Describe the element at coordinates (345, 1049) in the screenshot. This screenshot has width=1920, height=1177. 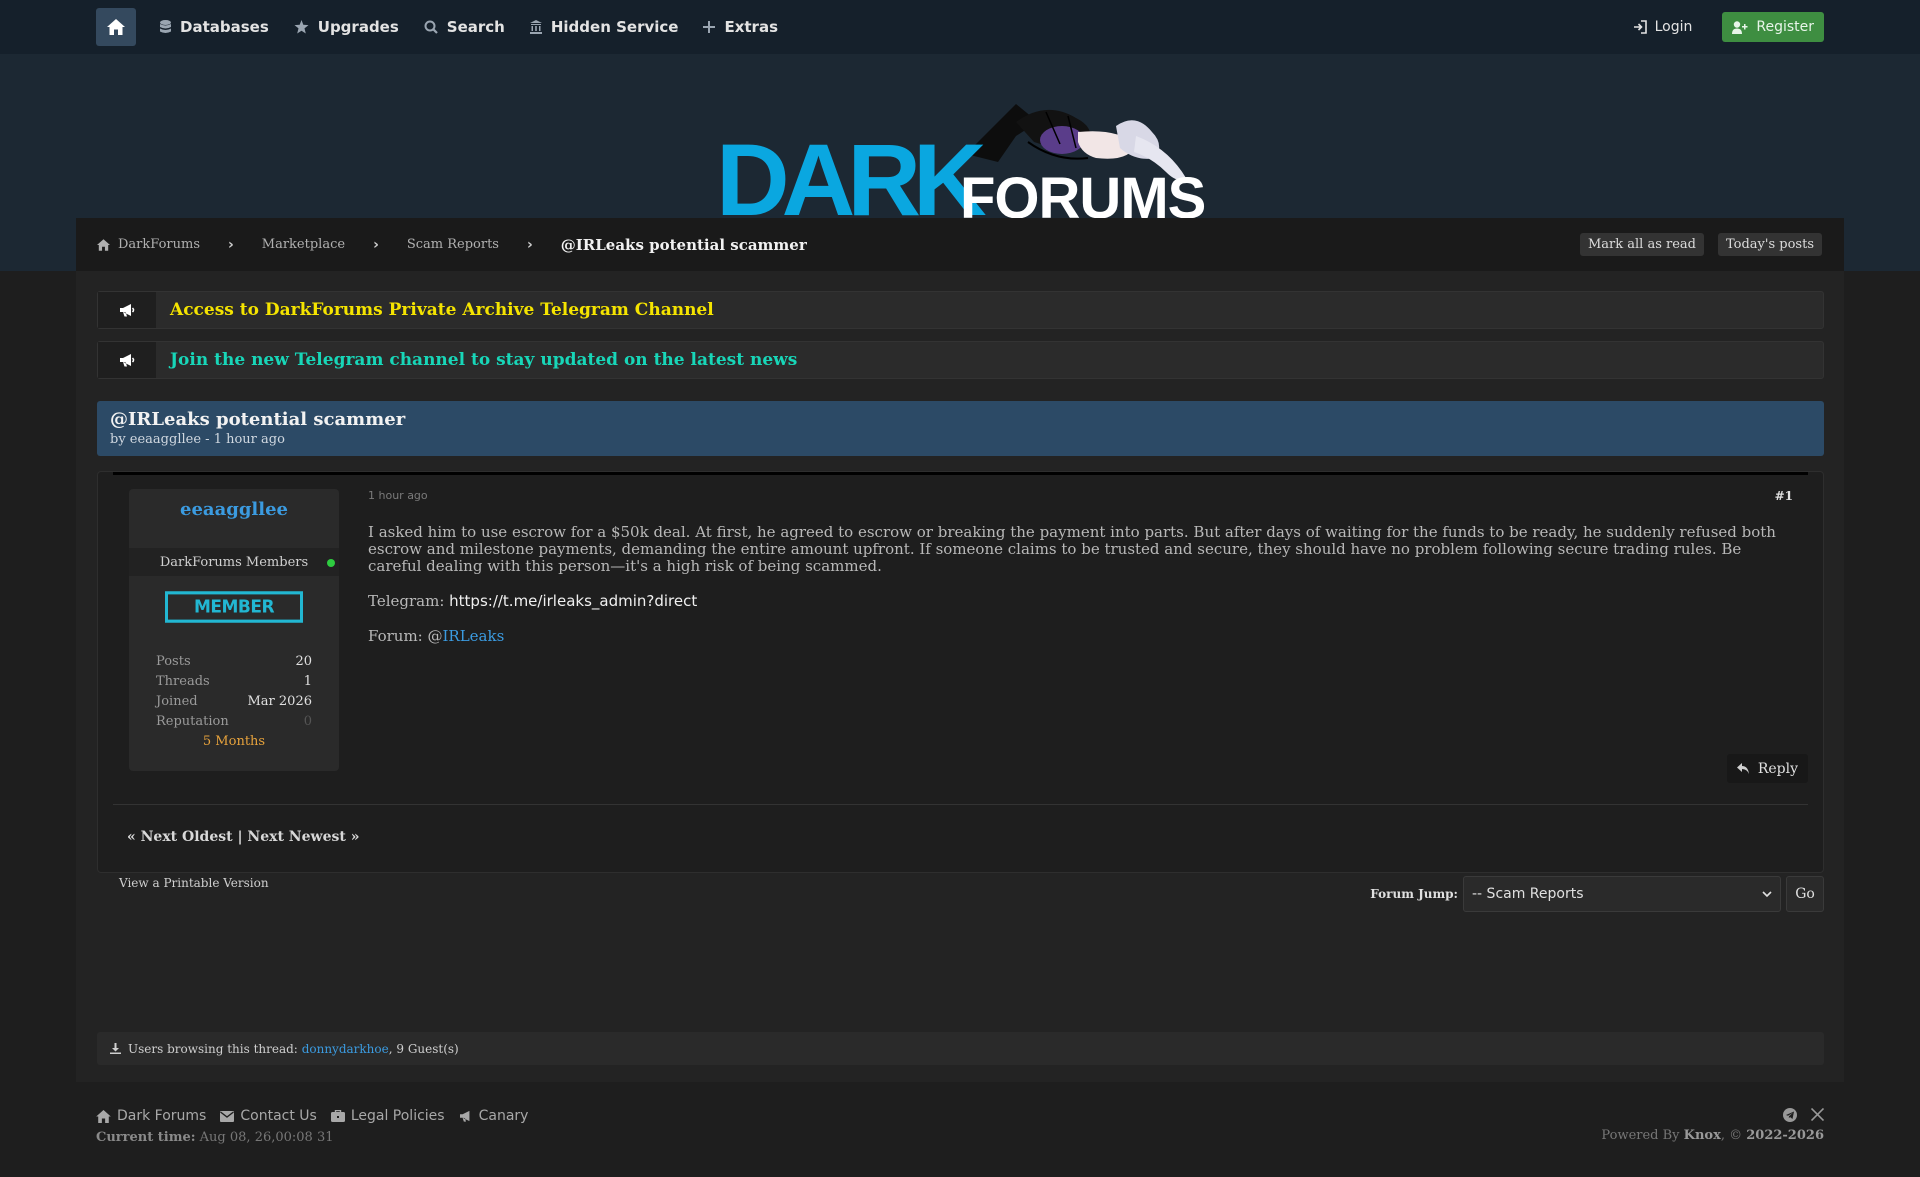
I see `browsing-user-link: donnydarkhoe` at that location.